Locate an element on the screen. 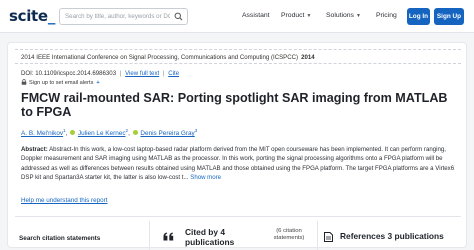 The height and width of the screenshot is (250, 474). lock-icon is located at coordinates (24, 82).